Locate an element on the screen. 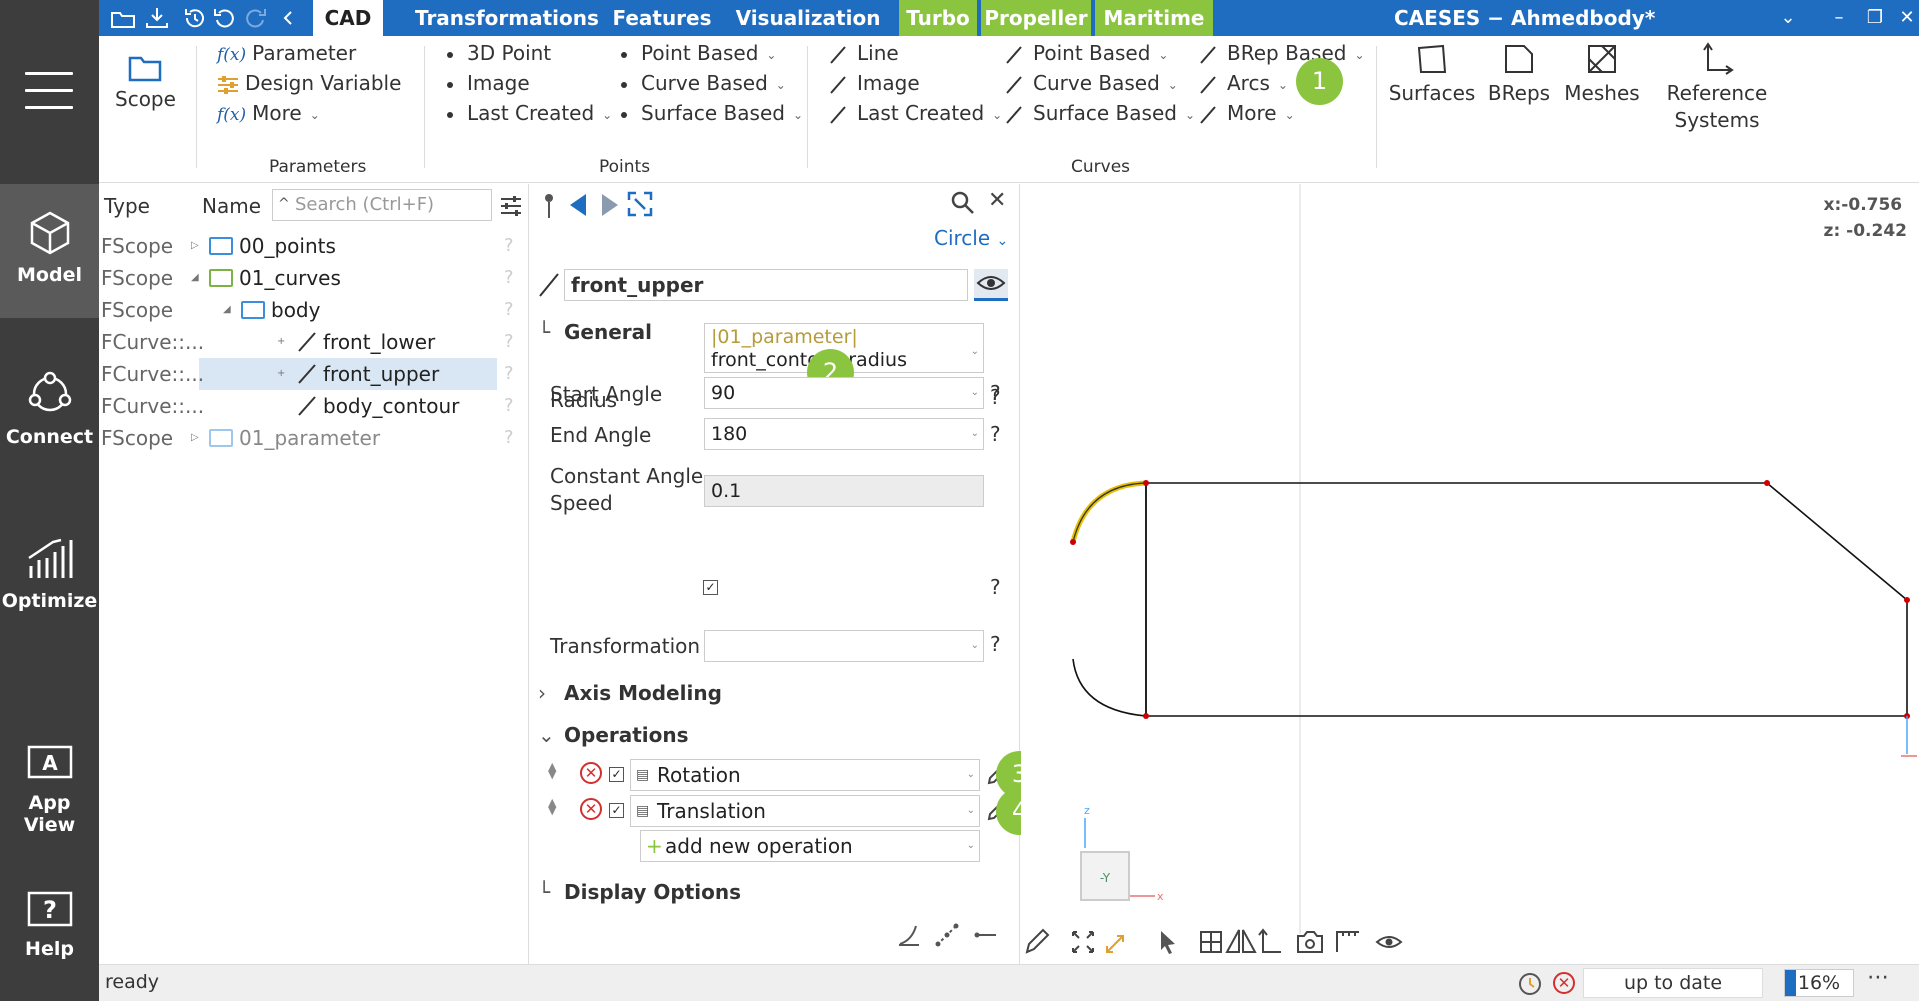 The width and height of the screenshot is (1919, 1001). line-button: Line is located at coordinates (864, 53).